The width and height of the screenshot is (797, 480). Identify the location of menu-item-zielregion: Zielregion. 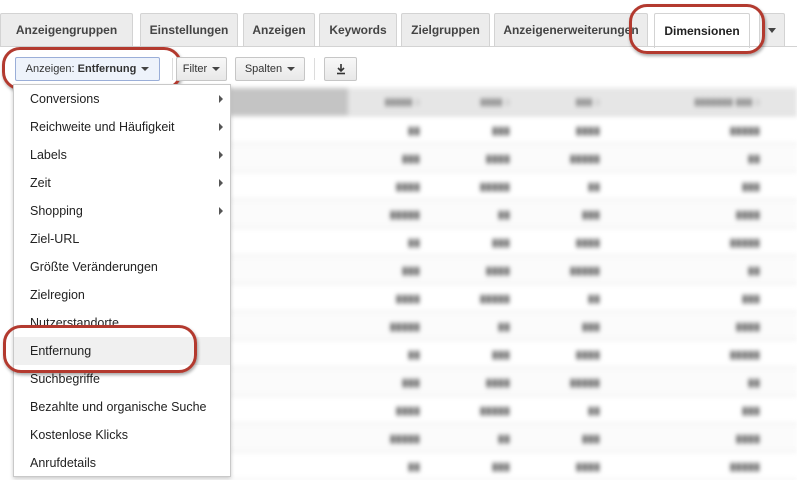
(122, 295).